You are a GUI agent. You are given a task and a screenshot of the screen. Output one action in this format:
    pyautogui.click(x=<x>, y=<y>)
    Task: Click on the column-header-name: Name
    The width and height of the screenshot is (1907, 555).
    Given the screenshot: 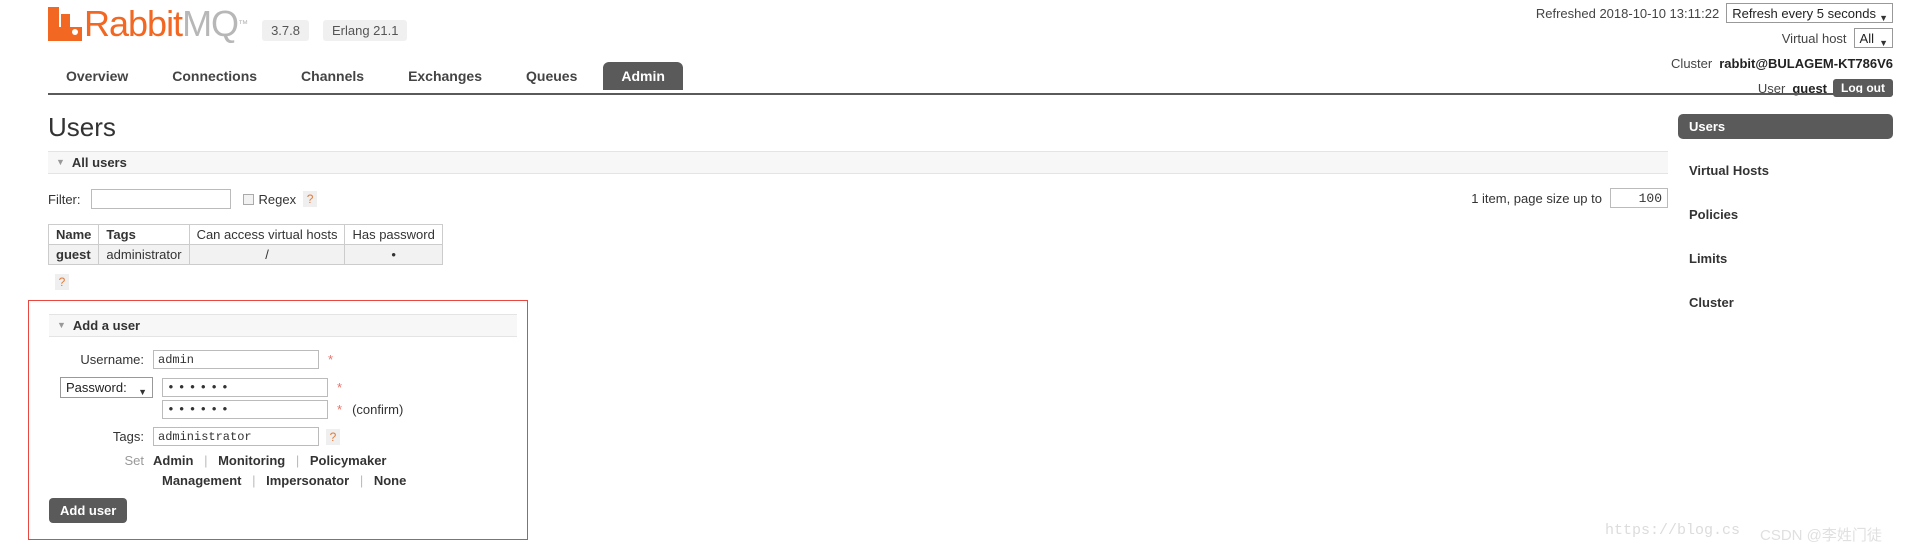 What is the action you would take?
    pyautogui.click(x=73, y=234)
    